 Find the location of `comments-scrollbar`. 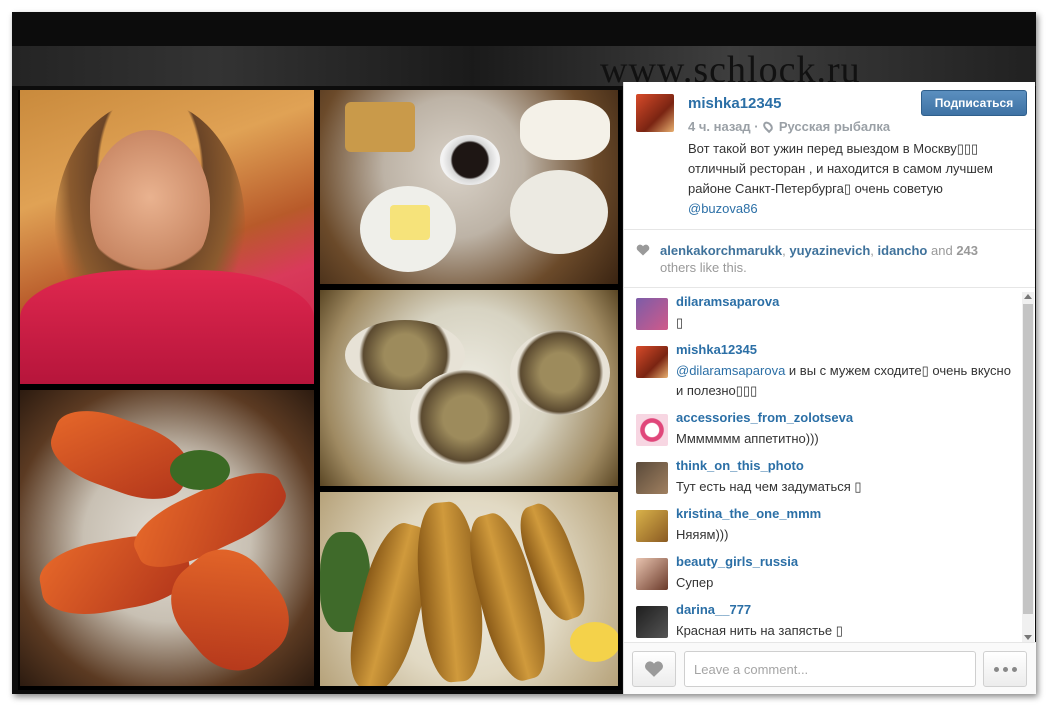

comments-scrollbar is located at coordinates (1028, 467).